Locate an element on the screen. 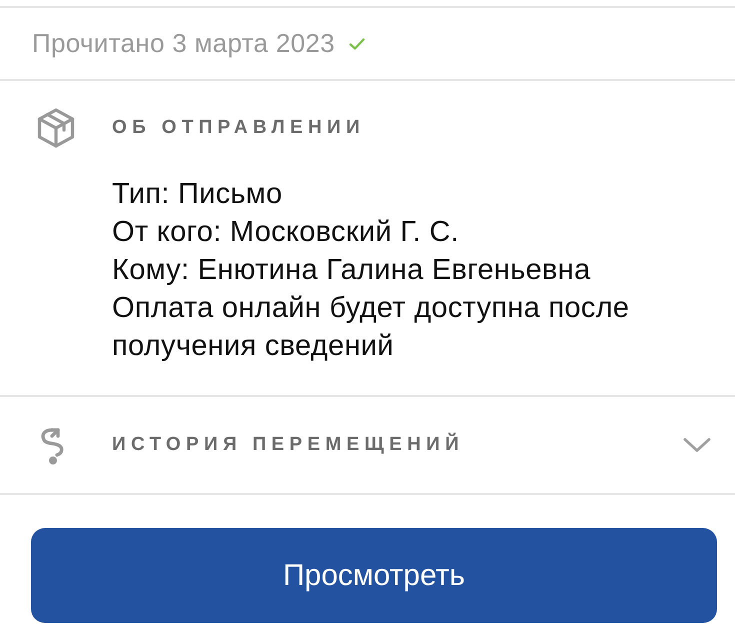 This screenshot has height=624, width=735. package-icon is located at coordinates (56, 128).